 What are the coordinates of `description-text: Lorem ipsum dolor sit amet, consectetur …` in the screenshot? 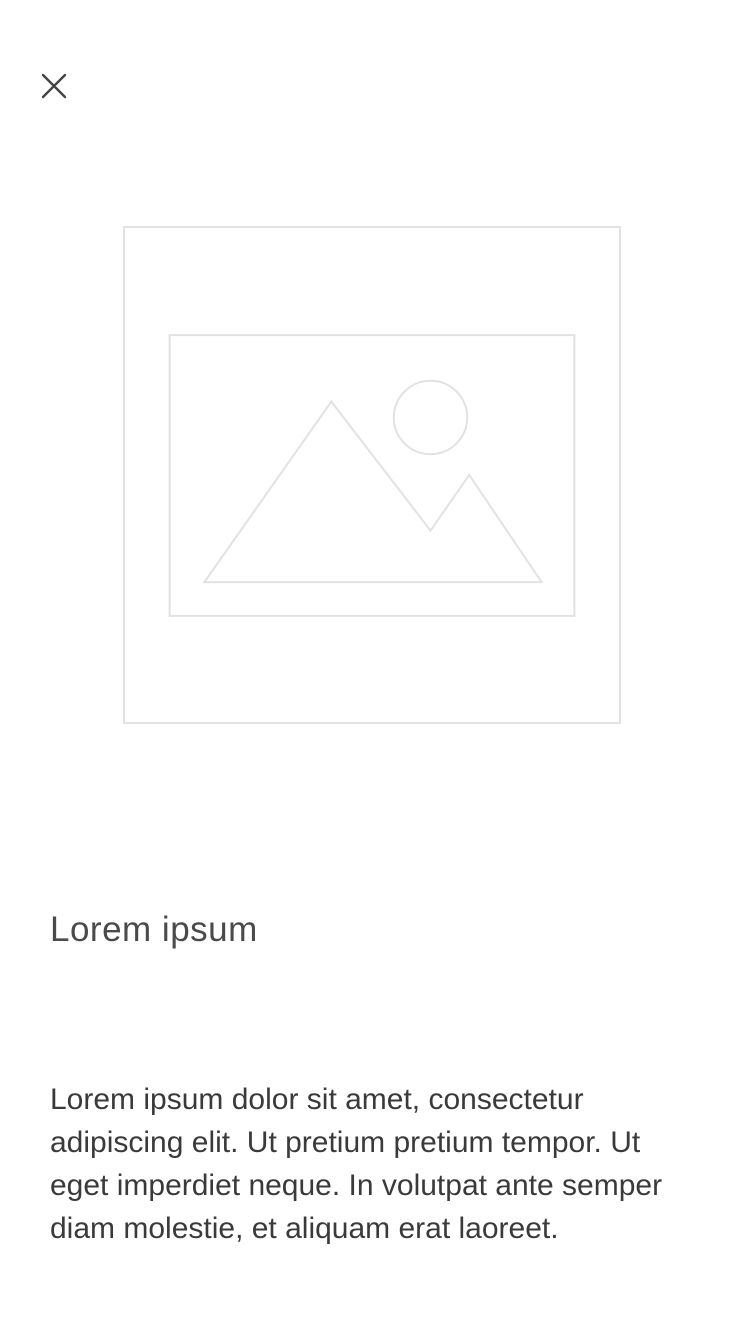 It's located at (356, 1164).